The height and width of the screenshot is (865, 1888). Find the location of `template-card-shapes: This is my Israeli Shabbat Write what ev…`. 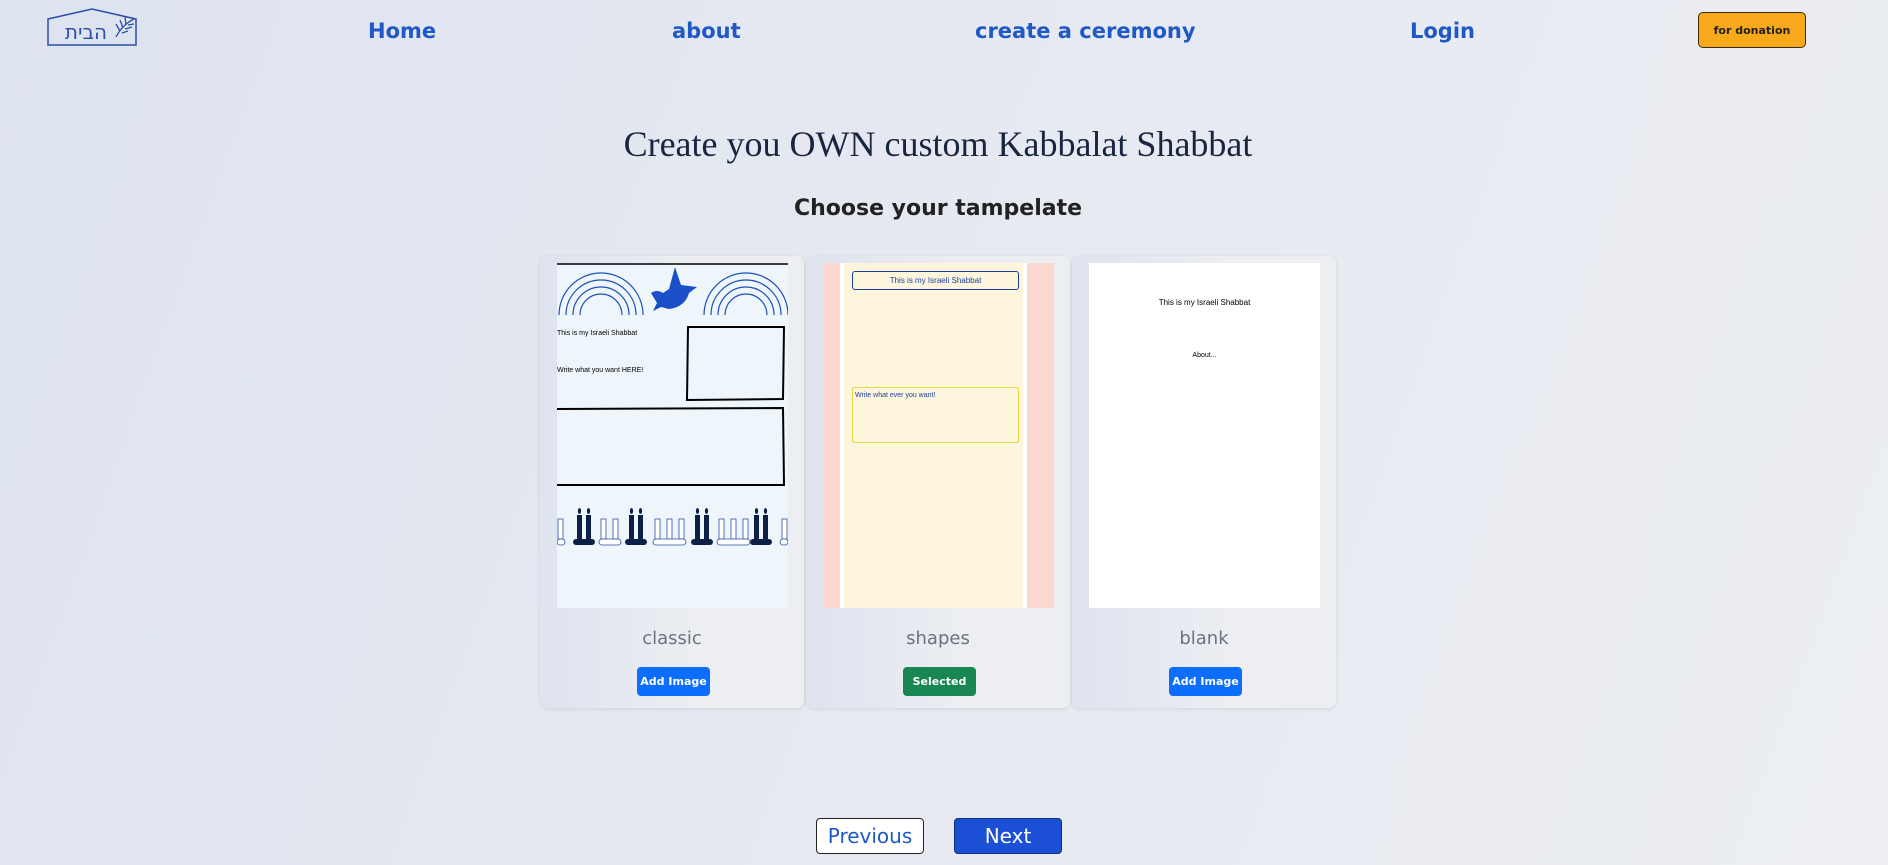

template-card-shapes: This is my Israeli Shabbat Write what ev… is located at coordinates (938, 482).